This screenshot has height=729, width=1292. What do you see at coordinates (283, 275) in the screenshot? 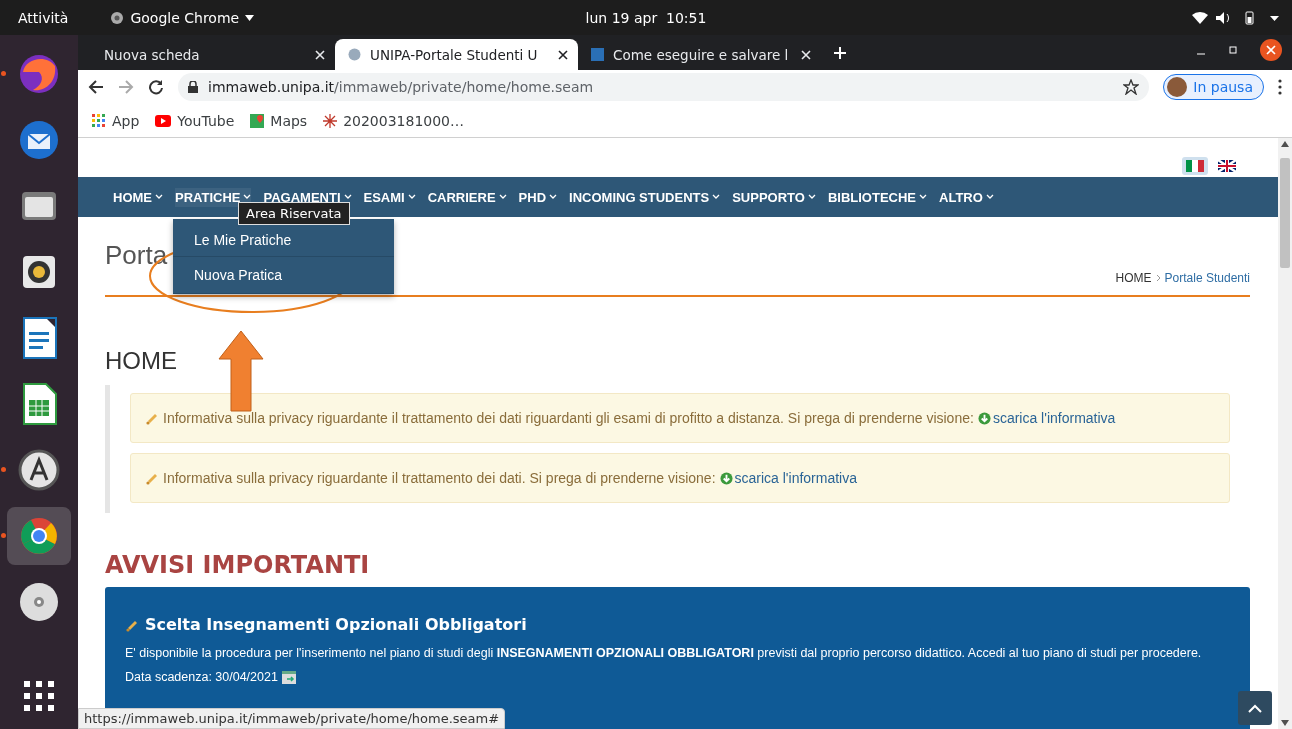
I see `dropdown-item: Nuova Pratica` at bounding box center [283, 275].